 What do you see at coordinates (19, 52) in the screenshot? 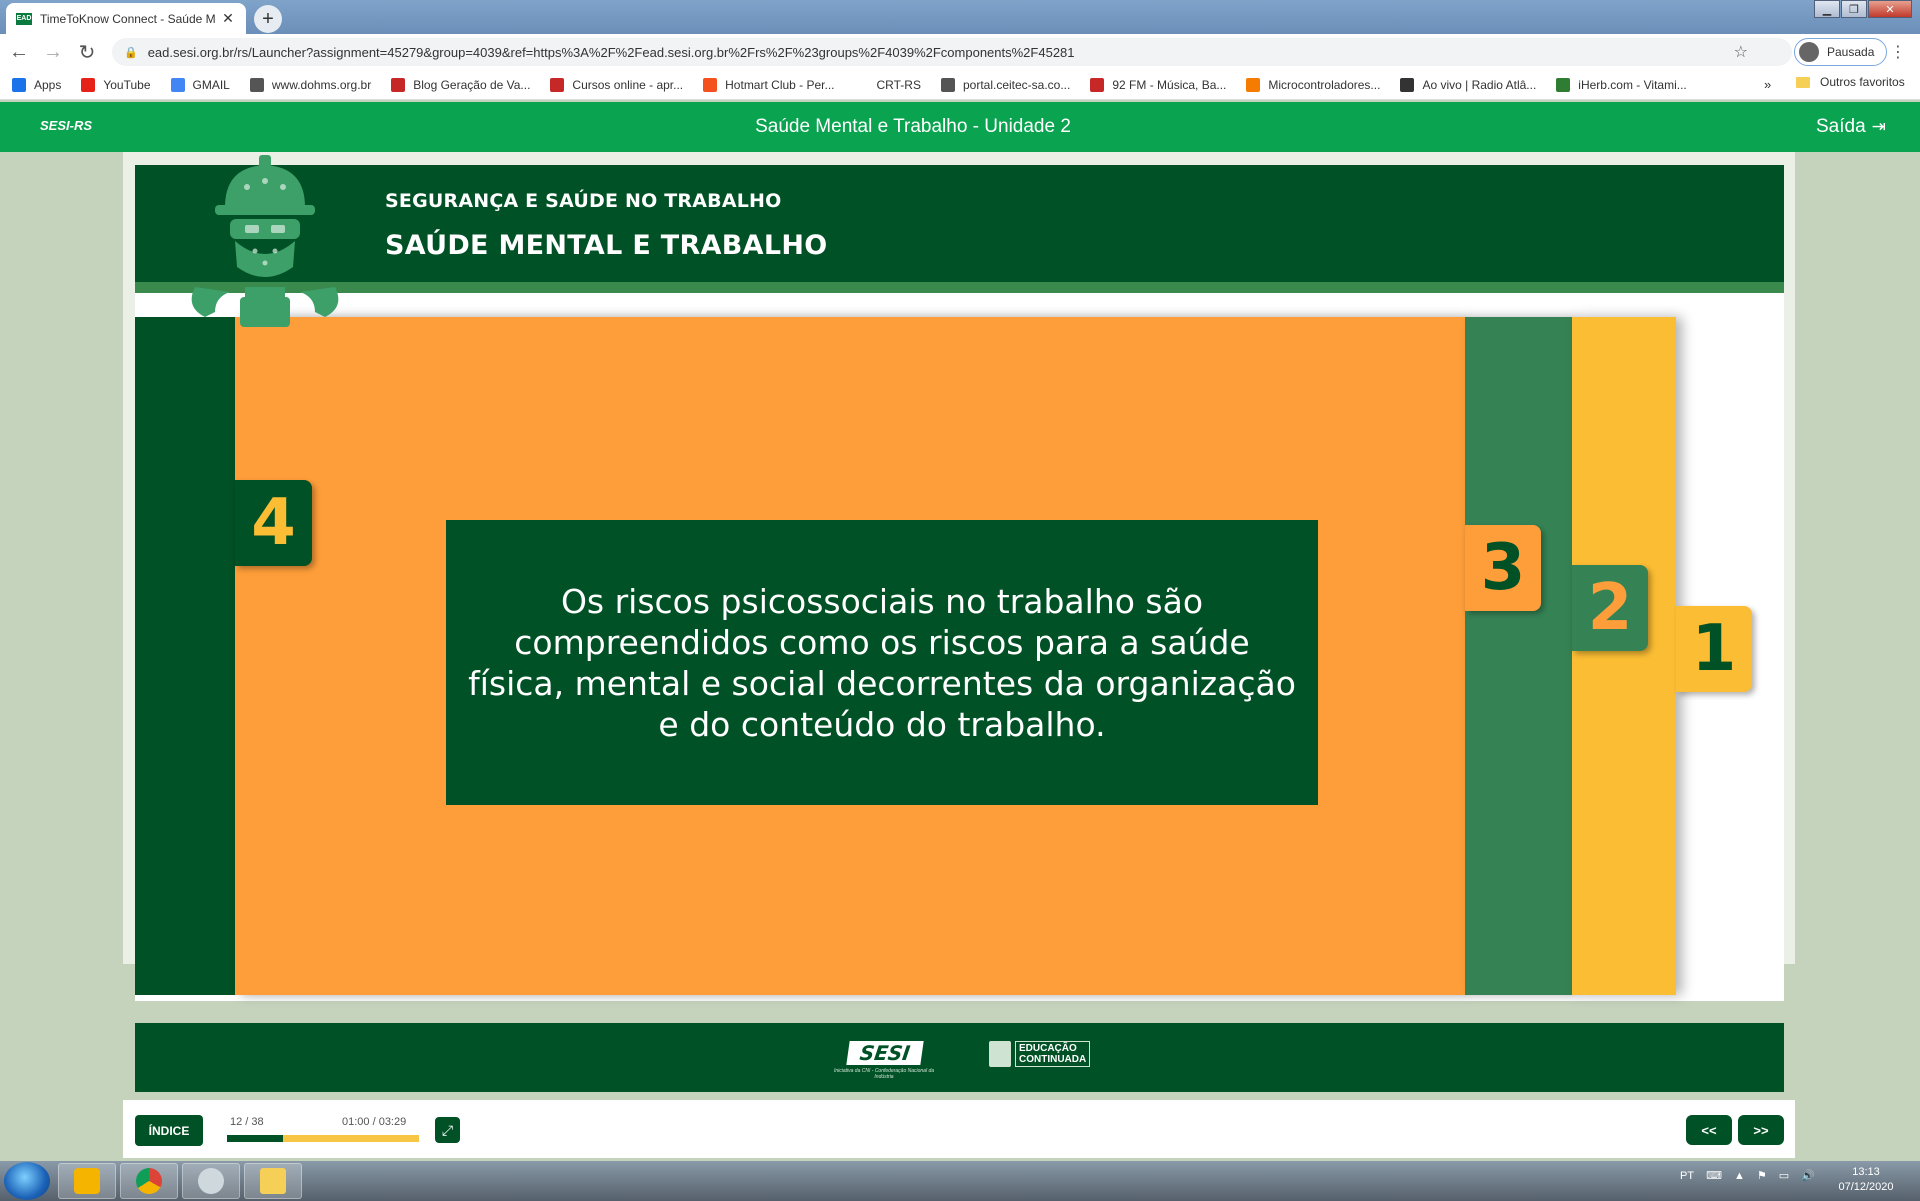
I see `back-button: ←` at bounding box center [19, 52].